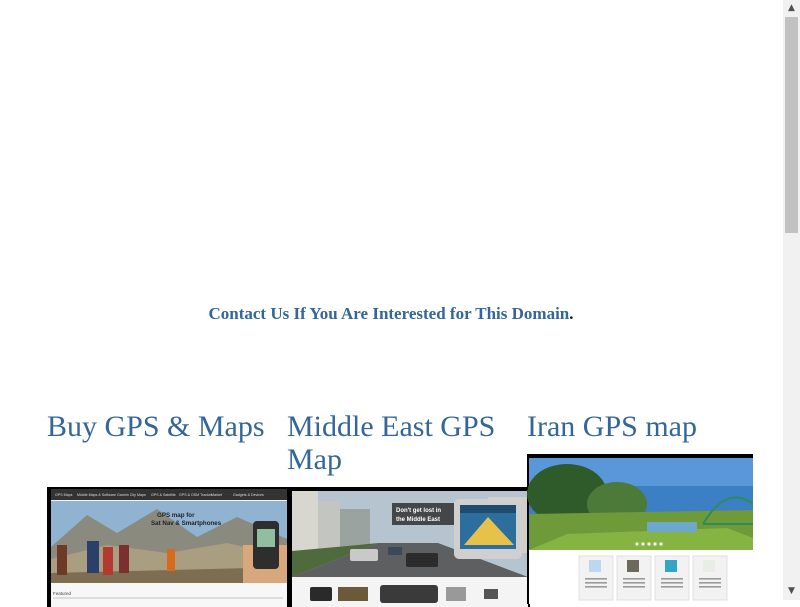  I want to click on arrow-up-icon: ▲, so click(791, 8).